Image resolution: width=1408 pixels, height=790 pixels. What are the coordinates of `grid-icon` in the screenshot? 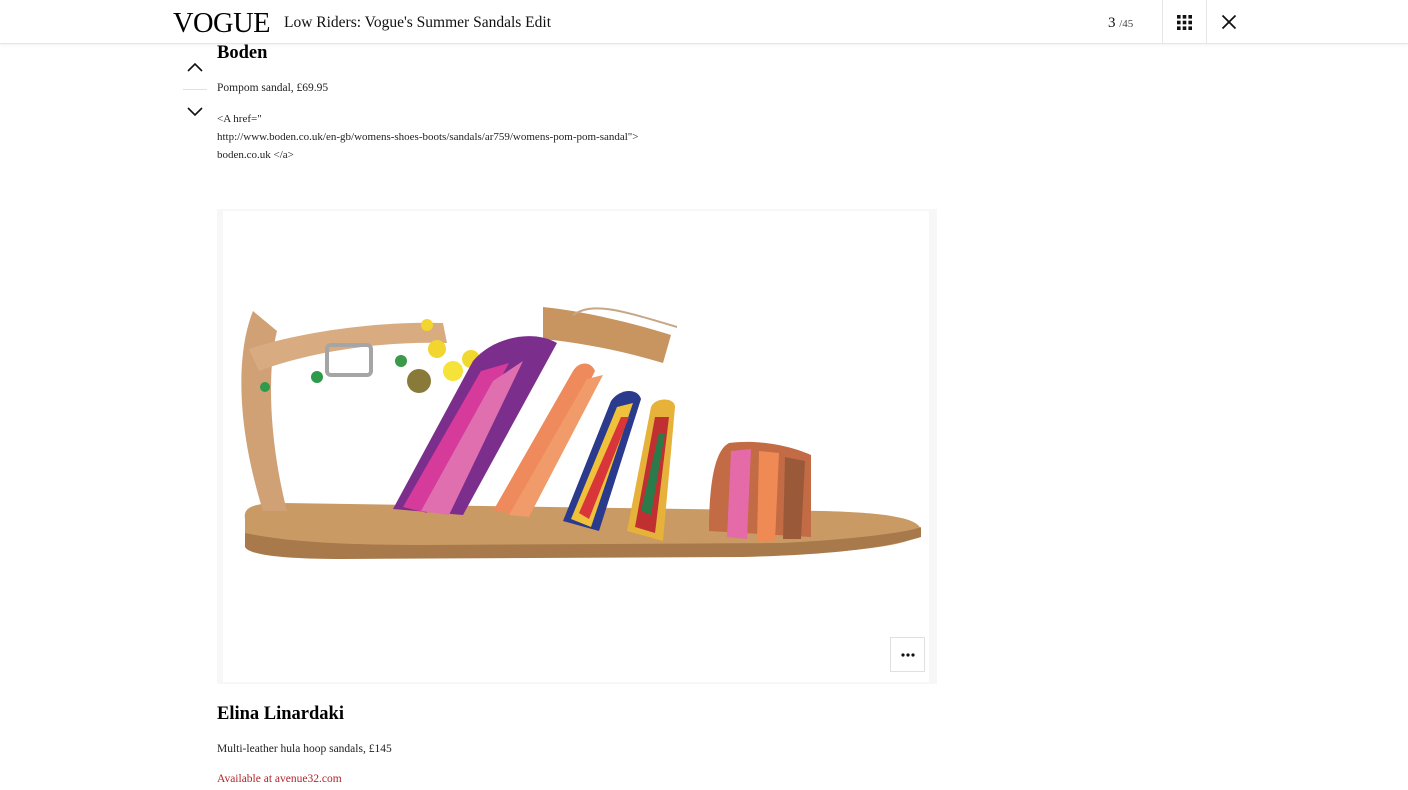 It's located at (1184, 22).